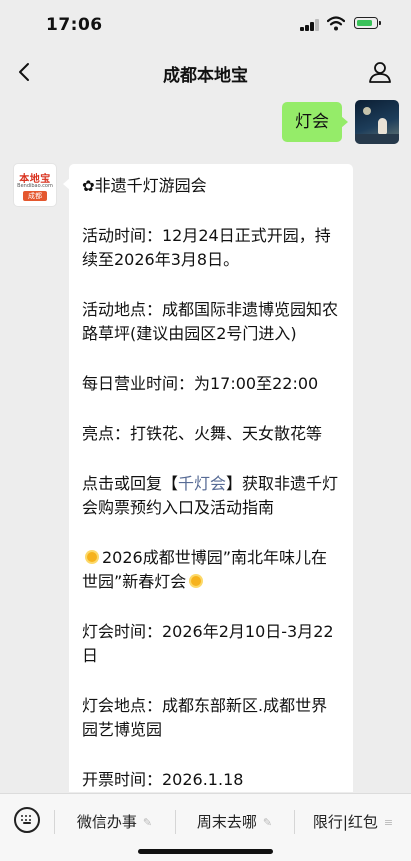  Describe the element at coordinates (35, 196) in the screenshot. I see `logo-city-text: 成都` at that location.